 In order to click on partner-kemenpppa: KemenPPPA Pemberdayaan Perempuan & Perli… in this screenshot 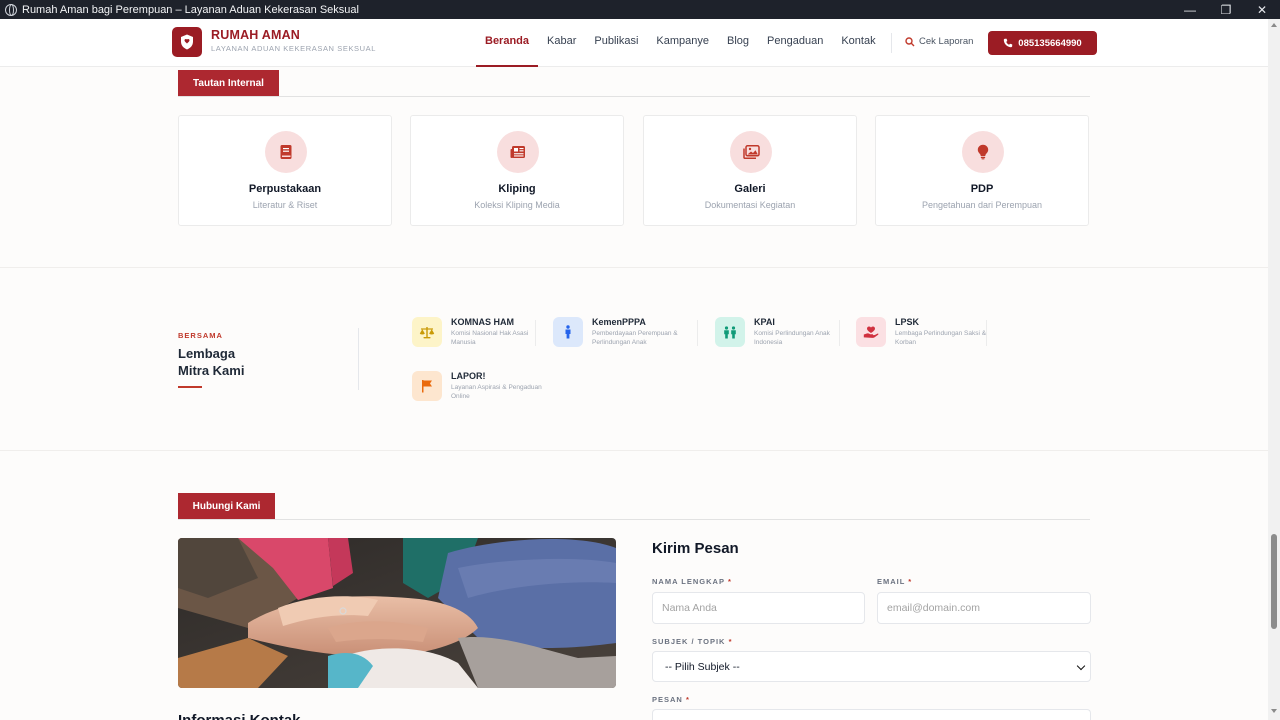, I will do `click(618, 335)`.